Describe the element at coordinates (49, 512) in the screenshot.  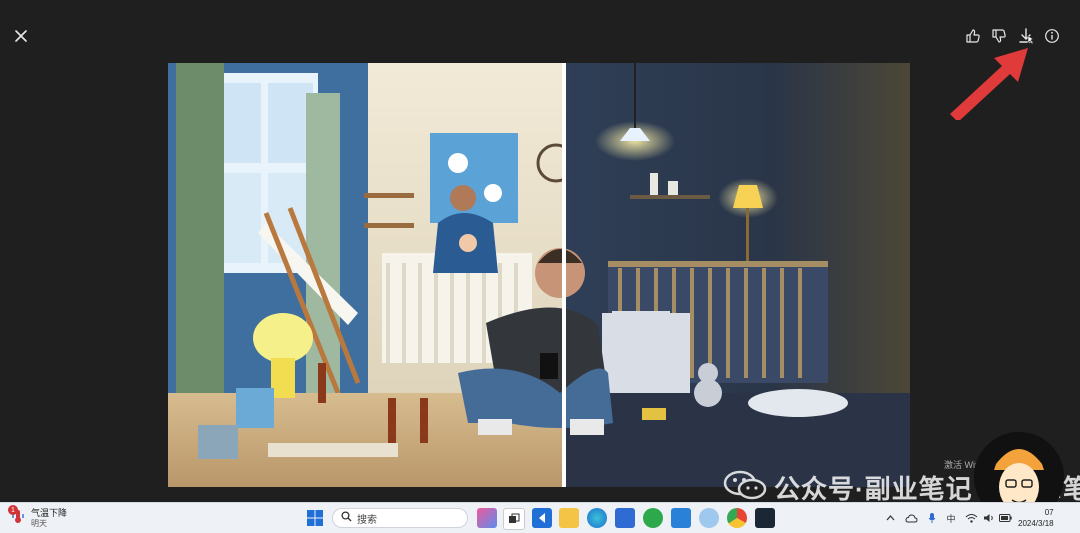
I see `weather-title: 气温下降` at that location.